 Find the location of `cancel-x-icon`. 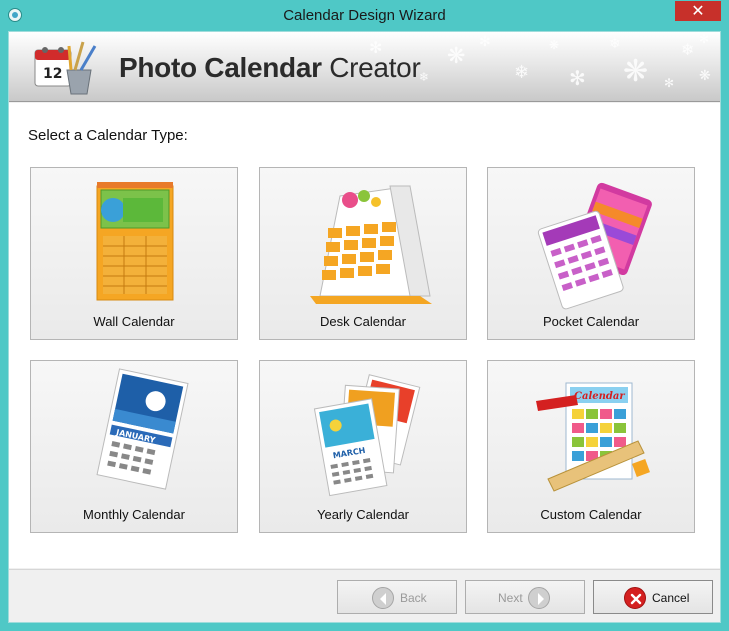

cancel-x-icon is located at coordinates (635, 598).